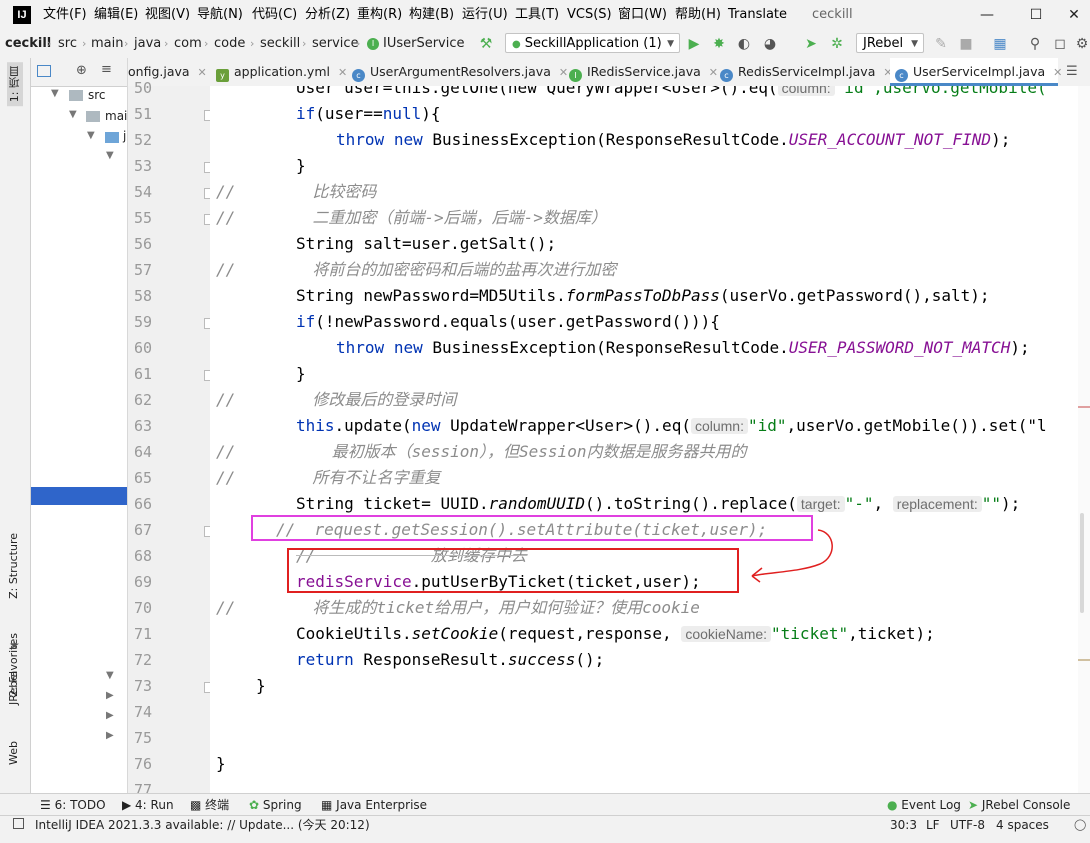 The width and height of the screenshot is (1090, 843). I want to click on editor-vertical-scrollbar, so click(1084, 439).